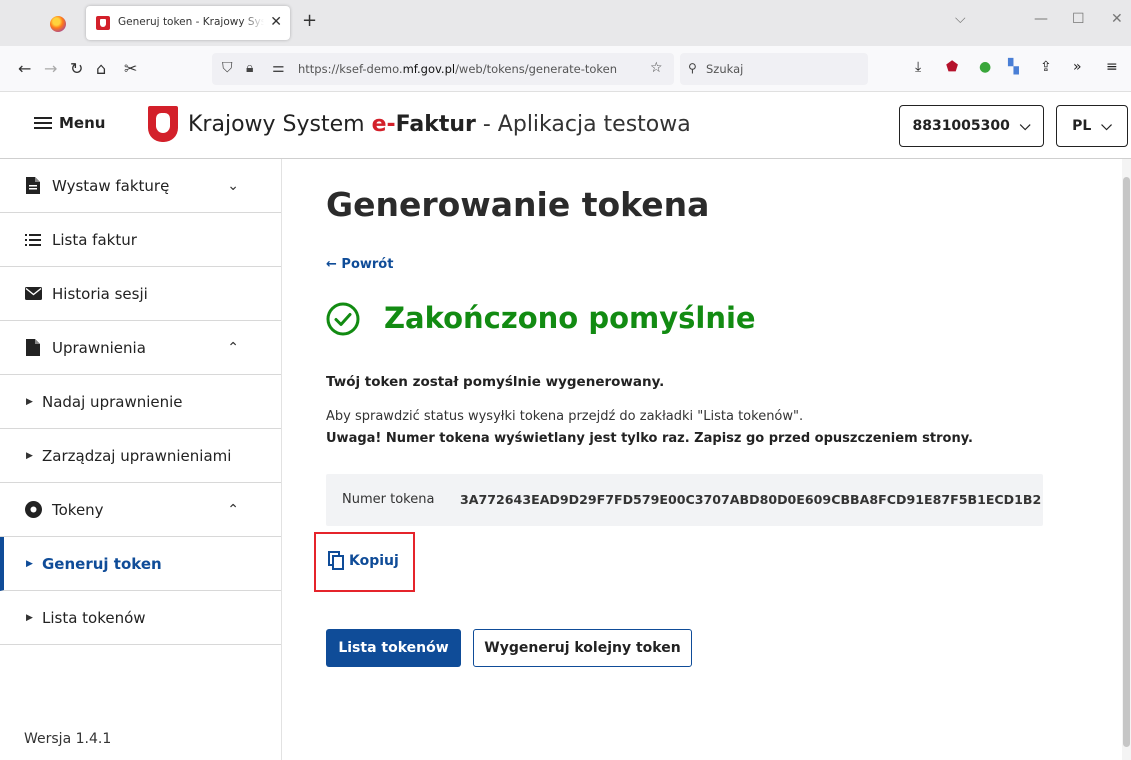 Image resolution: width=1131 pixels, height=760 pixels. Describe the element at coordinates (278, 68) in the screenshot. I see `permissions-icon: ⚌` at that location.